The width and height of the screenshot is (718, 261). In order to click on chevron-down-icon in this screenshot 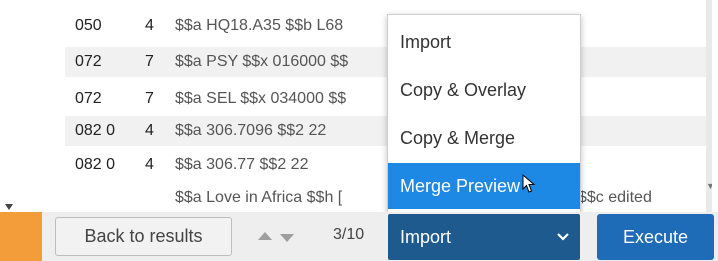, I will do `click(287, 238)`.